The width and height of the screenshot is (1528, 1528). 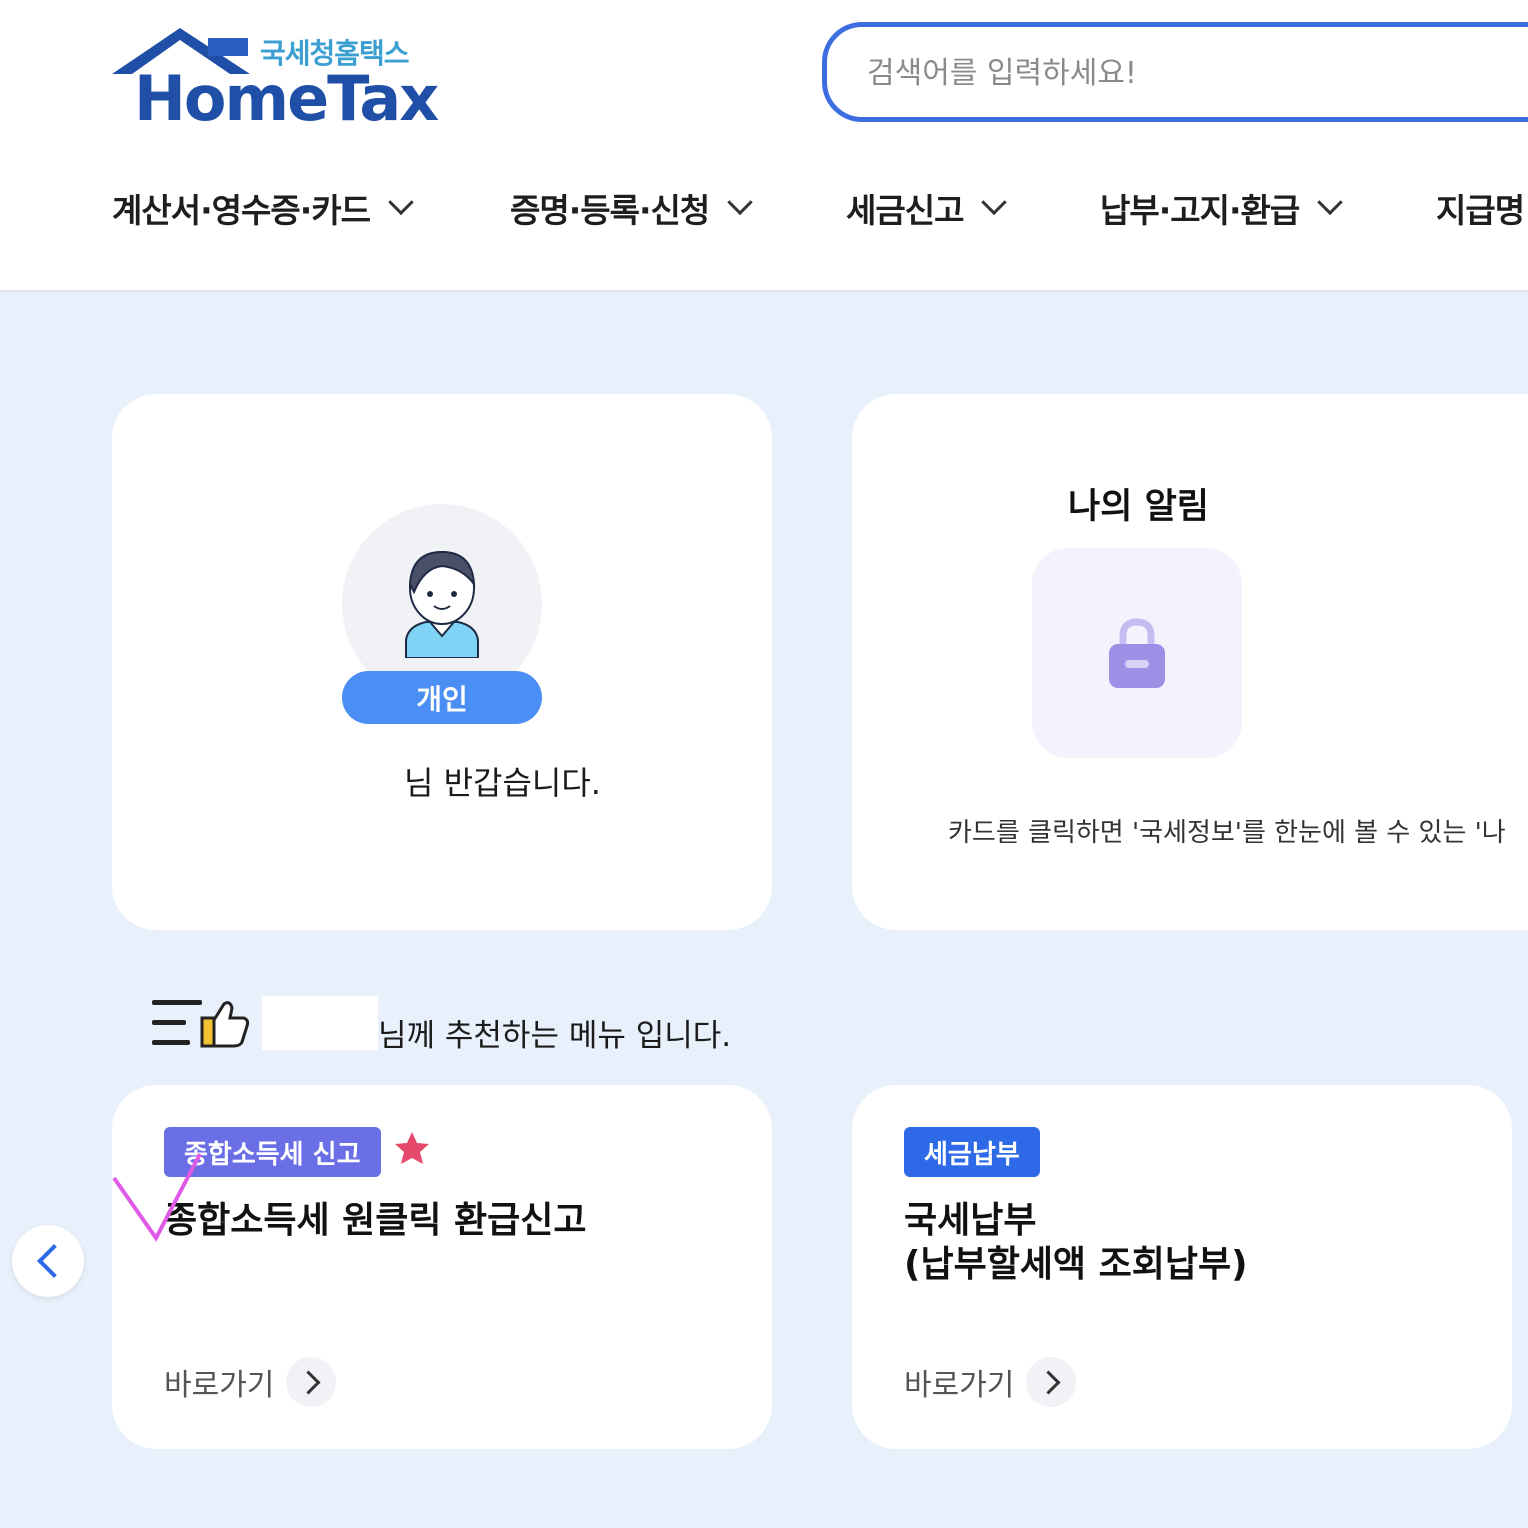 What do you see at coordinates (1076, 1243) in the screenshot?
I see `menu-title: 국세납부 (납부할세액 조회납부)` at bounding box center [1076, 1243].